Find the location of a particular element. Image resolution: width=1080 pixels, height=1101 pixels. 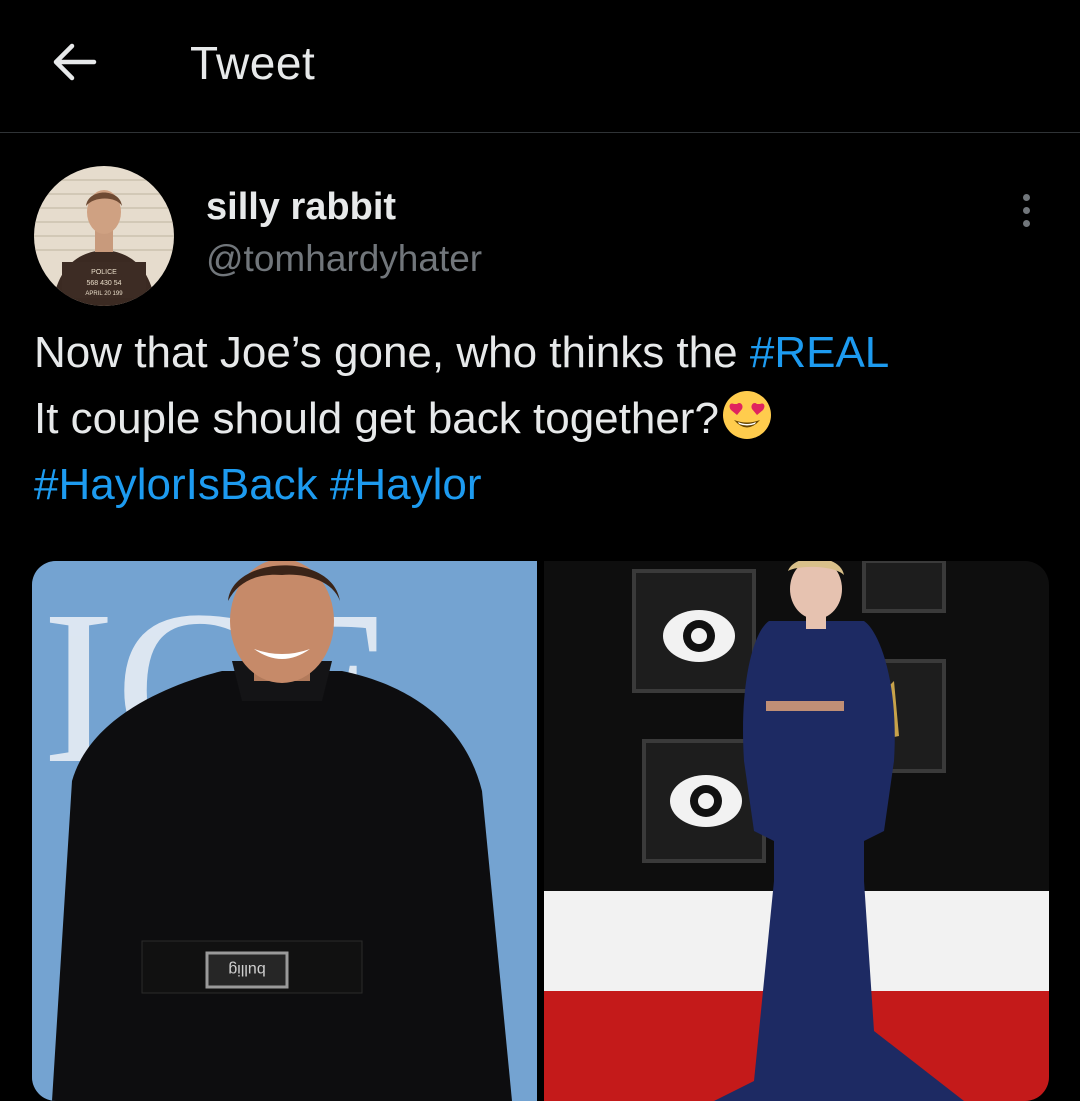

tweet-line-3: #HaylorIsBack #Haylor is located at coordinates (544, 485).